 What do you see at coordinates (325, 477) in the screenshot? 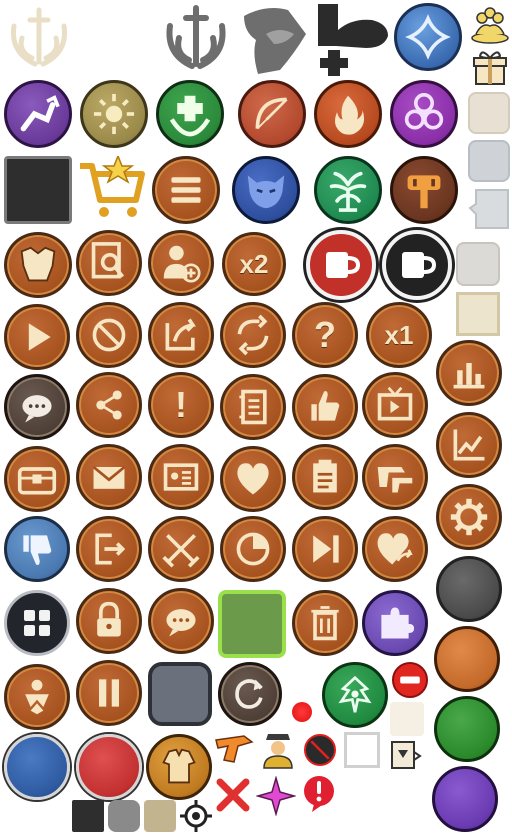
I see `clipboard-icon` at bounding box center [325, 477].